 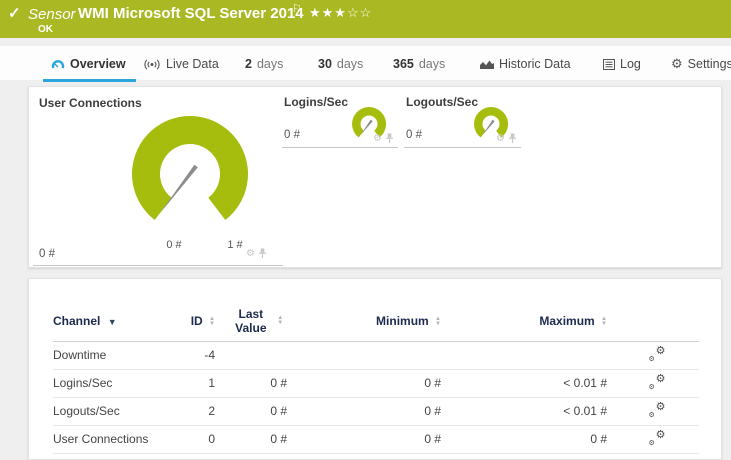 I want to click on tab-log: Log, so click(x=622, y=64).